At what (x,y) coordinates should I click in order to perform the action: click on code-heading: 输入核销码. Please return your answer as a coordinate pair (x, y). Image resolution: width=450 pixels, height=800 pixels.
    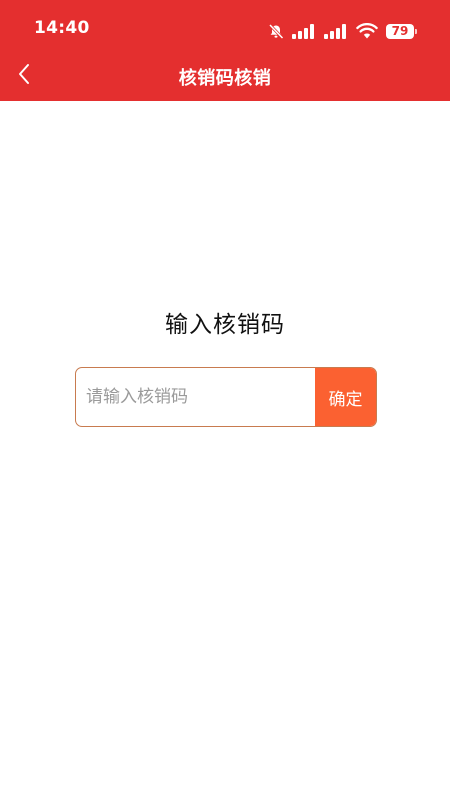
    Looking at the image, I should click on (225, 325).